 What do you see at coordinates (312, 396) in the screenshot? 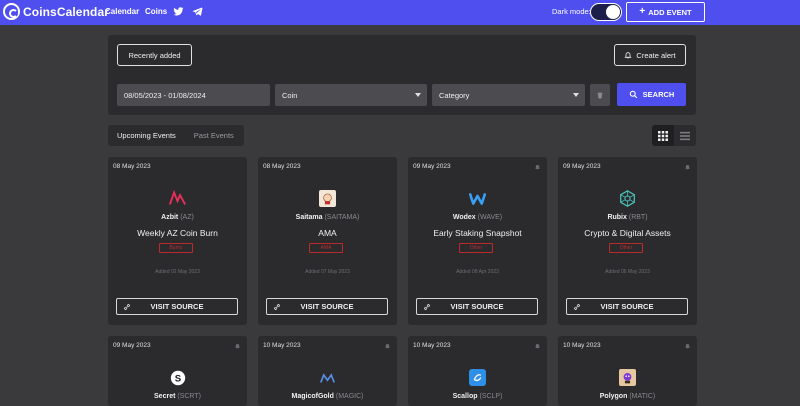
I see `coin-name-text: MagicofGold` at bounding box center [312, 396].